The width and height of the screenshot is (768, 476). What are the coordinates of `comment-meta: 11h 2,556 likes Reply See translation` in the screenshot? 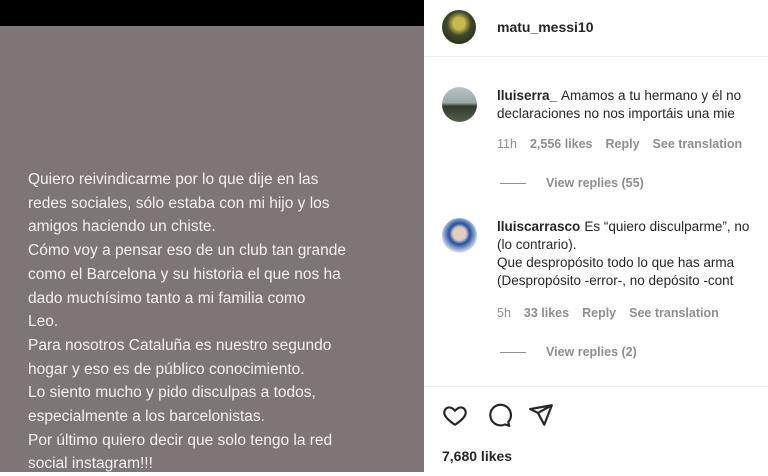 It's located at (626, 144).